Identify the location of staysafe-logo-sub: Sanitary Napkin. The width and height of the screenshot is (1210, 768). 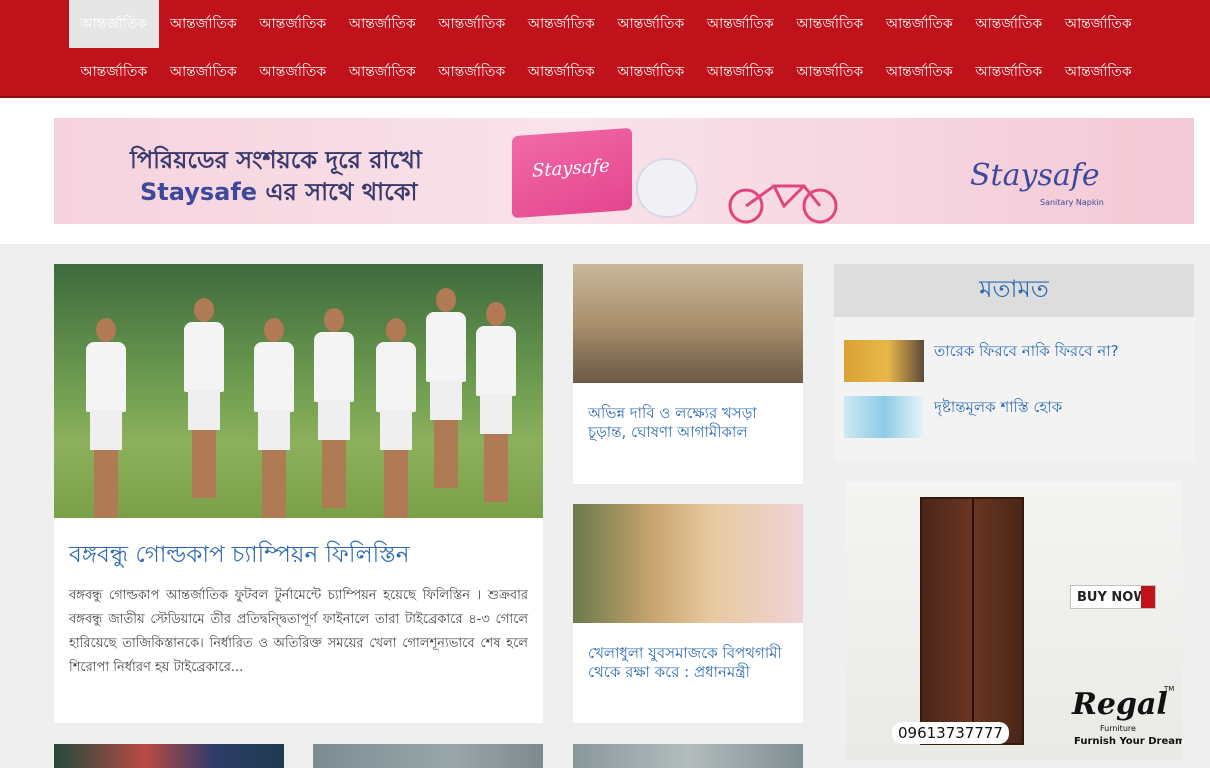
(1072, 202).